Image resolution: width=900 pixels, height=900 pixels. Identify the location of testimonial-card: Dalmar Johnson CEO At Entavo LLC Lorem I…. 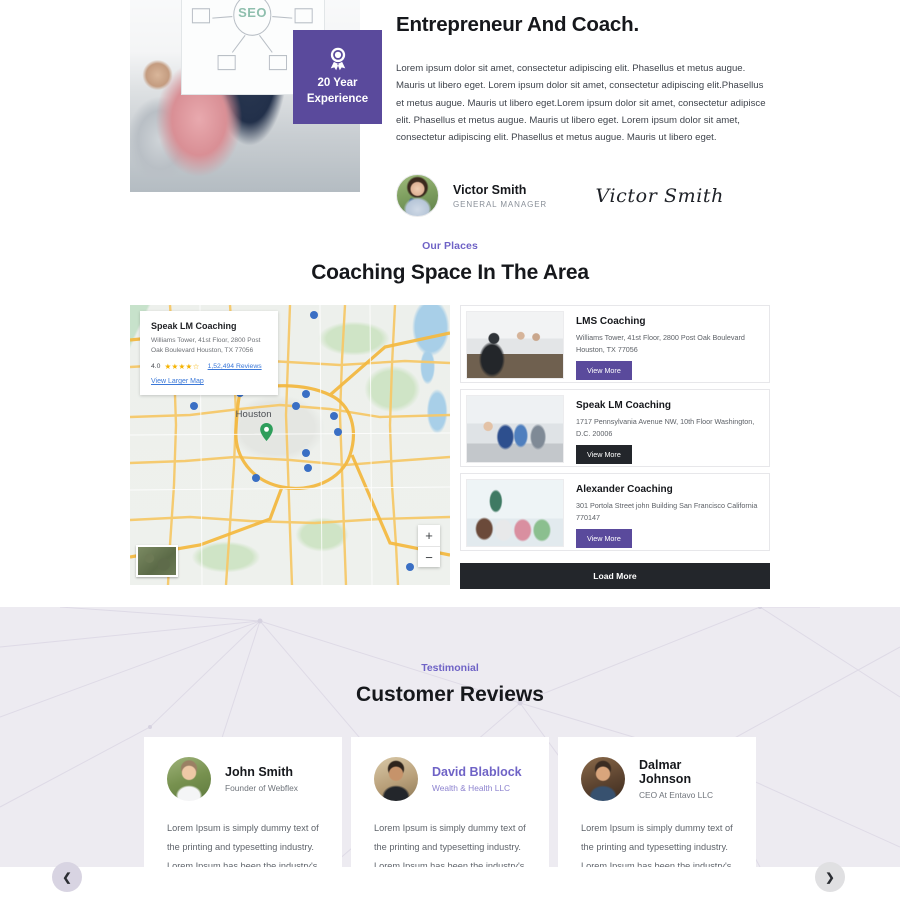
(657, 802).